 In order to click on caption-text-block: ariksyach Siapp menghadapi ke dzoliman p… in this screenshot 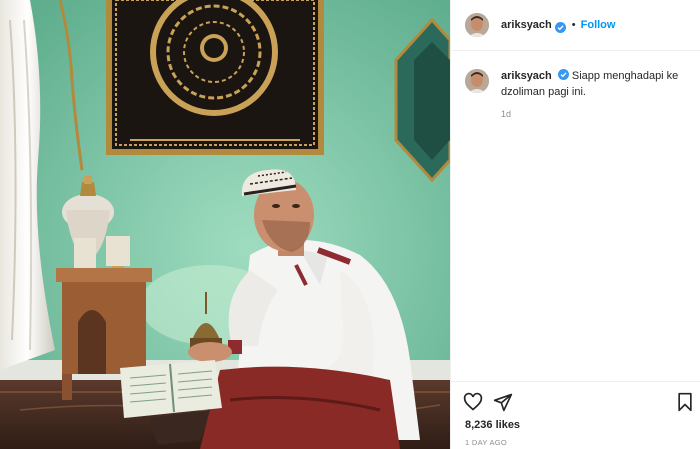, I will do `click(596, 84)`.